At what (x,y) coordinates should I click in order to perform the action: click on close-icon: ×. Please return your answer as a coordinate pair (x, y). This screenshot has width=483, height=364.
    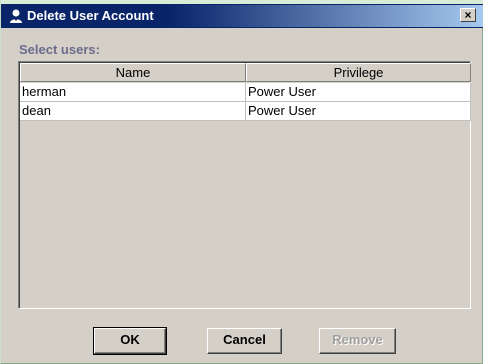
    Looking at the image, I should click on (468, 15).